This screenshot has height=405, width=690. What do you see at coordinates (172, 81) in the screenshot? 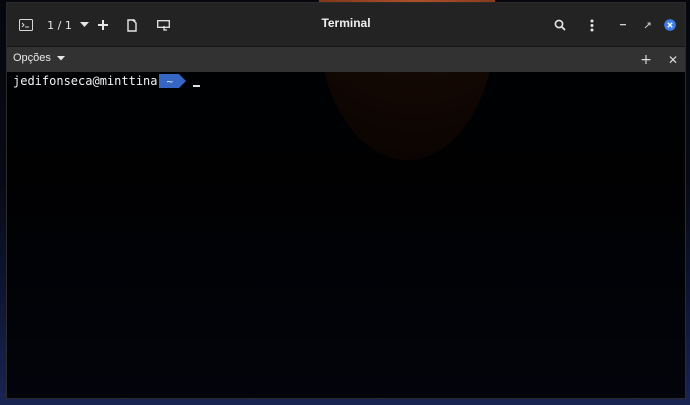
I see `prompt-directory-segment: ~` at bounding box center [172, 81].